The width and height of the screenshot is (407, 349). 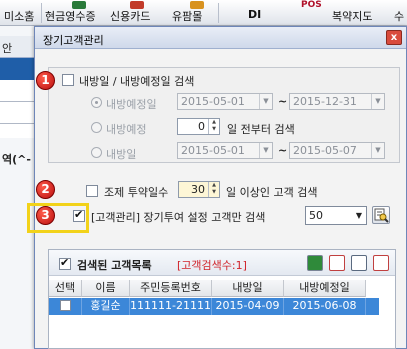 I want to click on scheduled-date-from: 2015-05-01 ▼, so click(x=225, y=101).